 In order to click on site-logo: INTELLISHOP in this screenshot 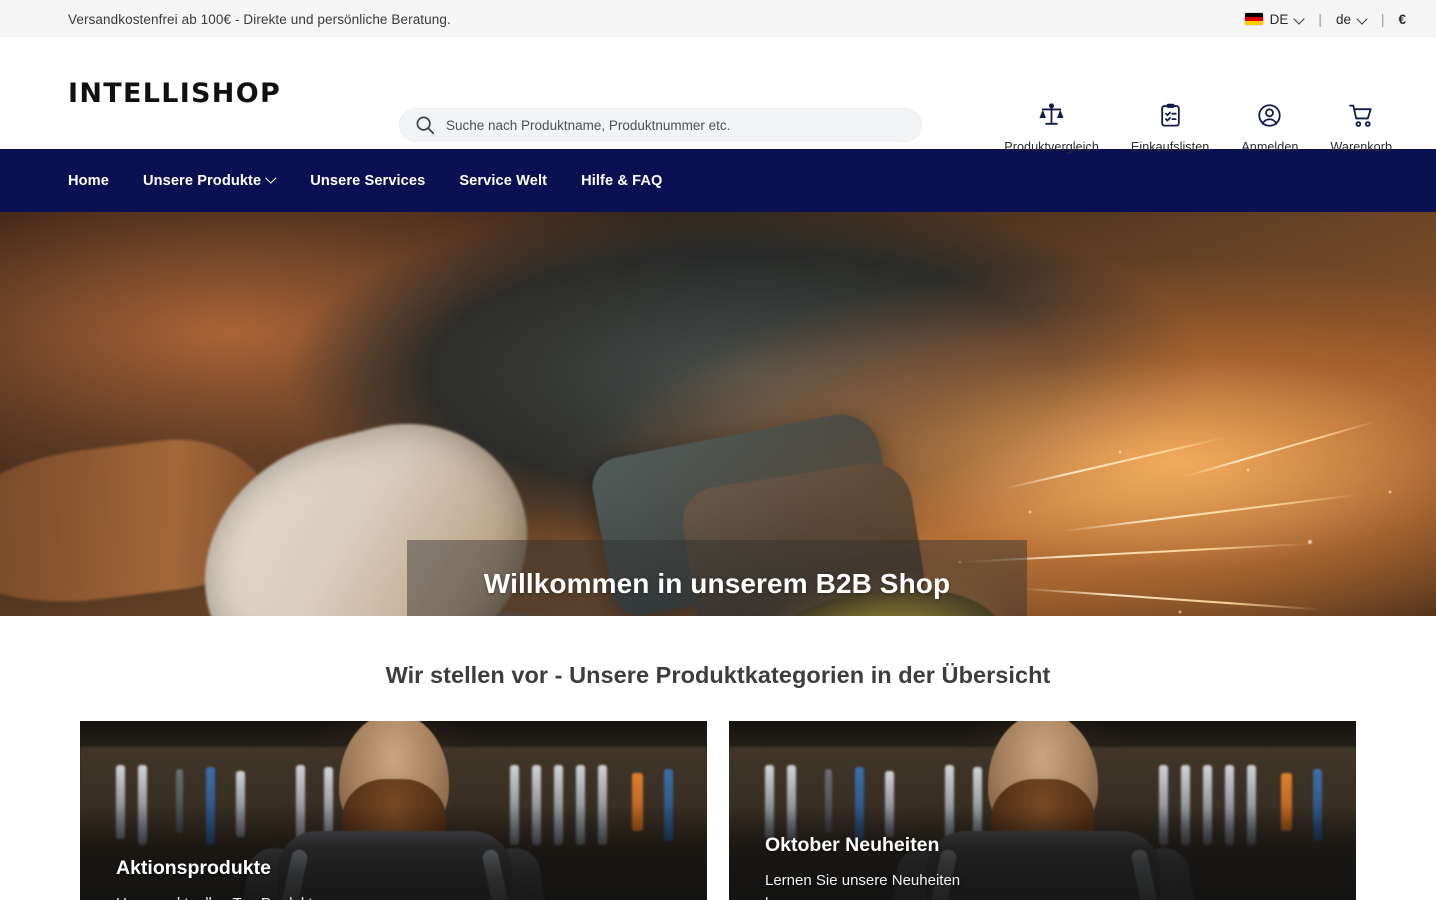, I will do `click(174, 93)`.